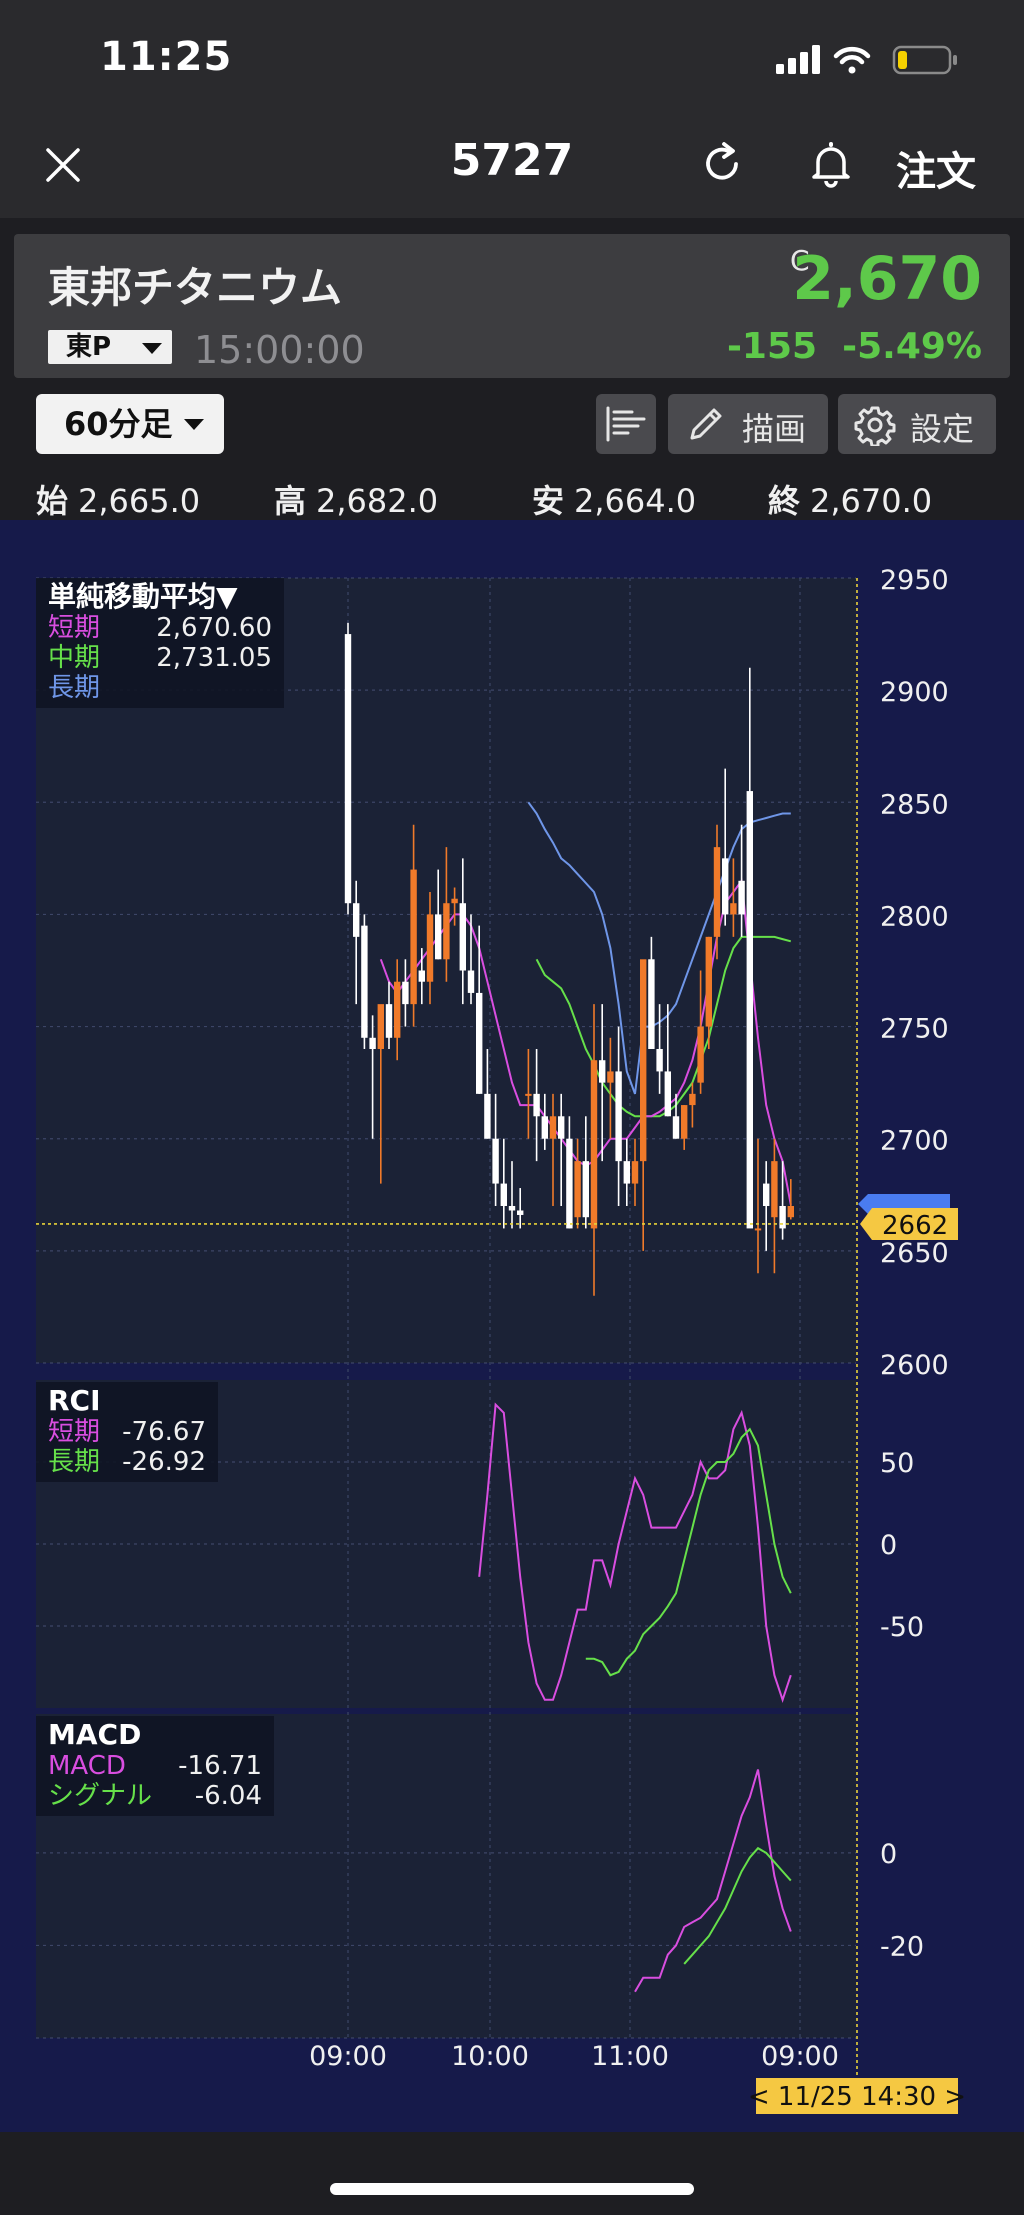 This screenshot has height=2215, width=1024. I want to click on rci-legend: RCI短期 -76.67 長期 -26.92, so click(127, 1432).